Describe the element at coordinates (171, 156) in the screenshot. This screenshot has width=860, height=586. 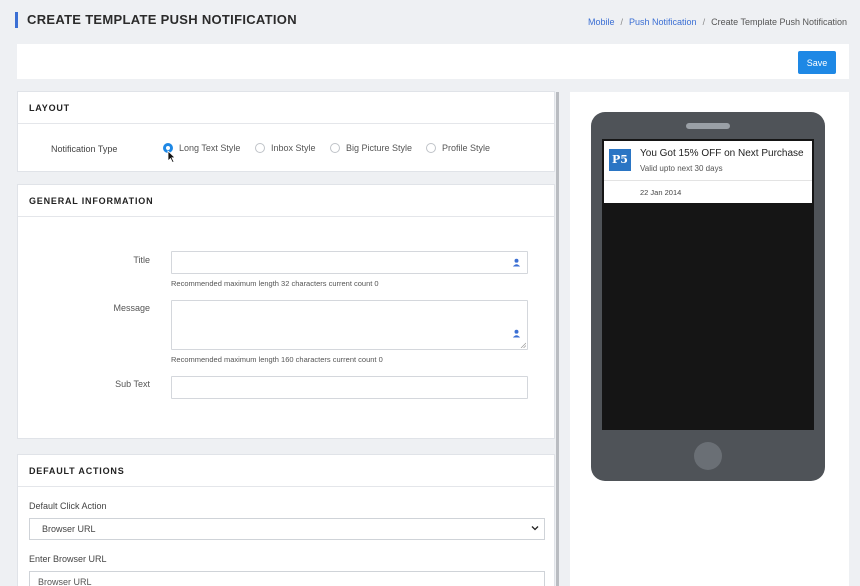
I see `mouse-cursor-icon` at that location.